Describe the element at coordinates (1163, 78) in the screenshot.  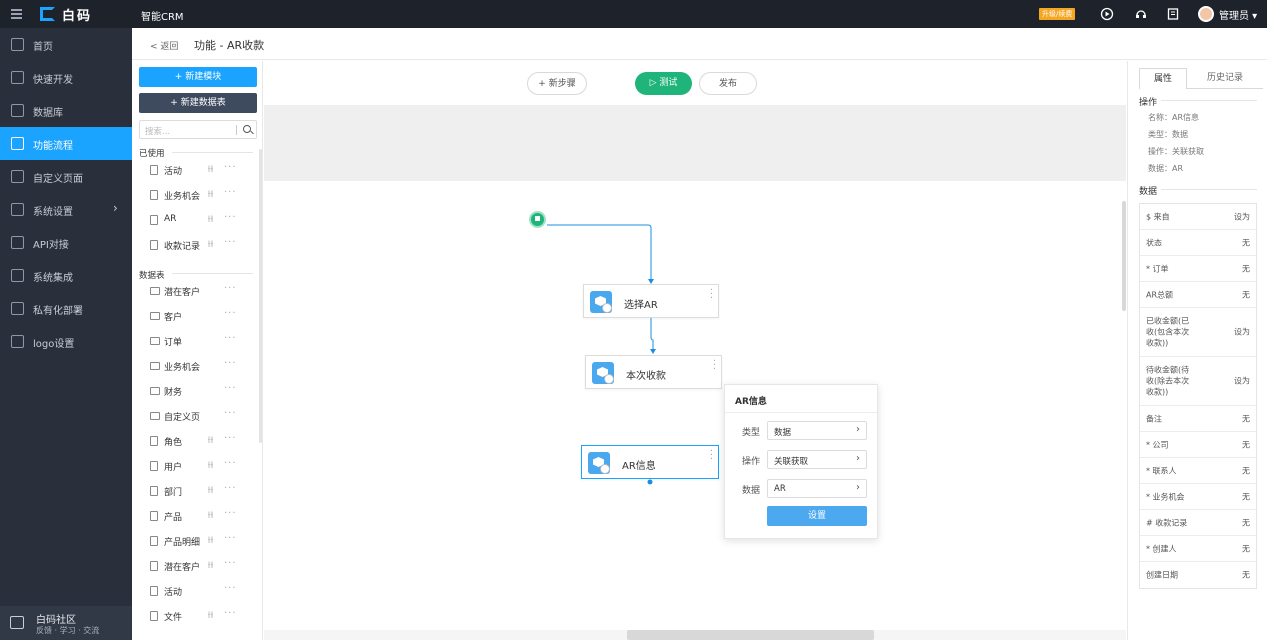
I see `tab-properties: 属性` at that location.